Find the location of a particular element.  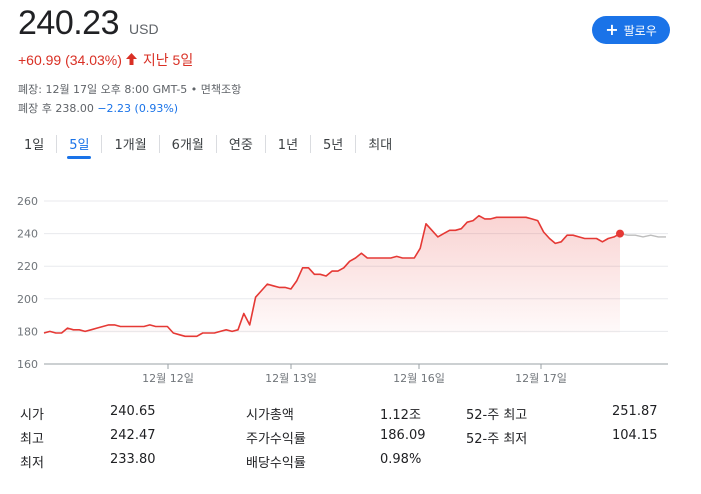

stat-value: 240.65 is located at coordinates (133, 411).